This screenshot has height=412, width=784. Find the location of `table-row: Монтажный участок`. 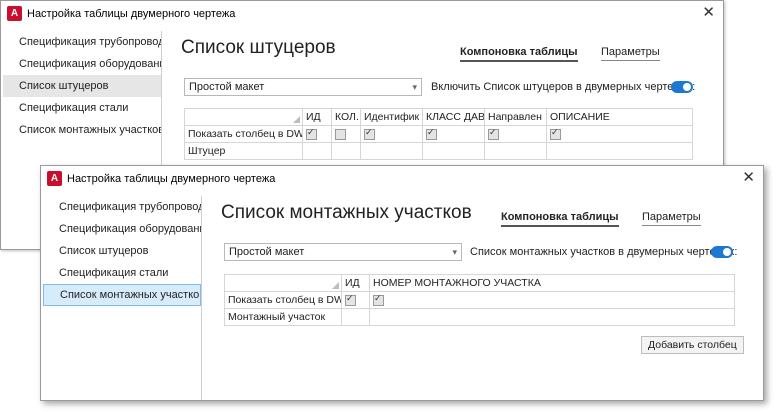

table-row: Монтажный участок is located at coordinates (479, 317).